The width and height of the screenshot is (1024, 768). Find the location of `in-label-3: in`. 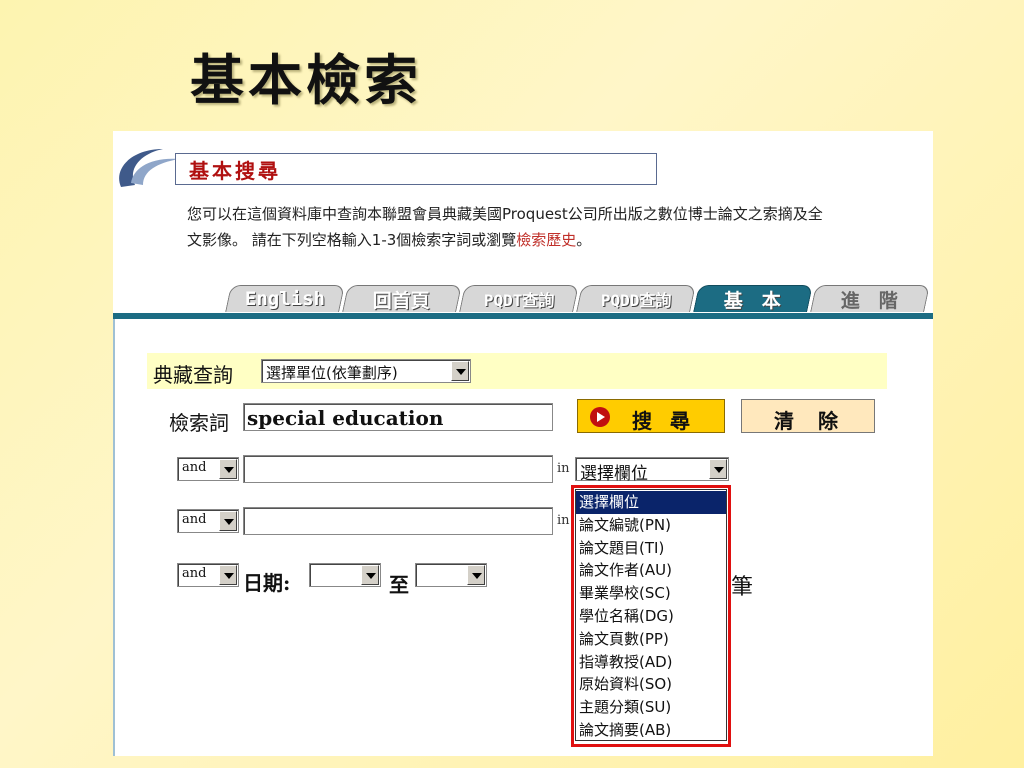

in-label-3: in is located at coordinates (563, 520).